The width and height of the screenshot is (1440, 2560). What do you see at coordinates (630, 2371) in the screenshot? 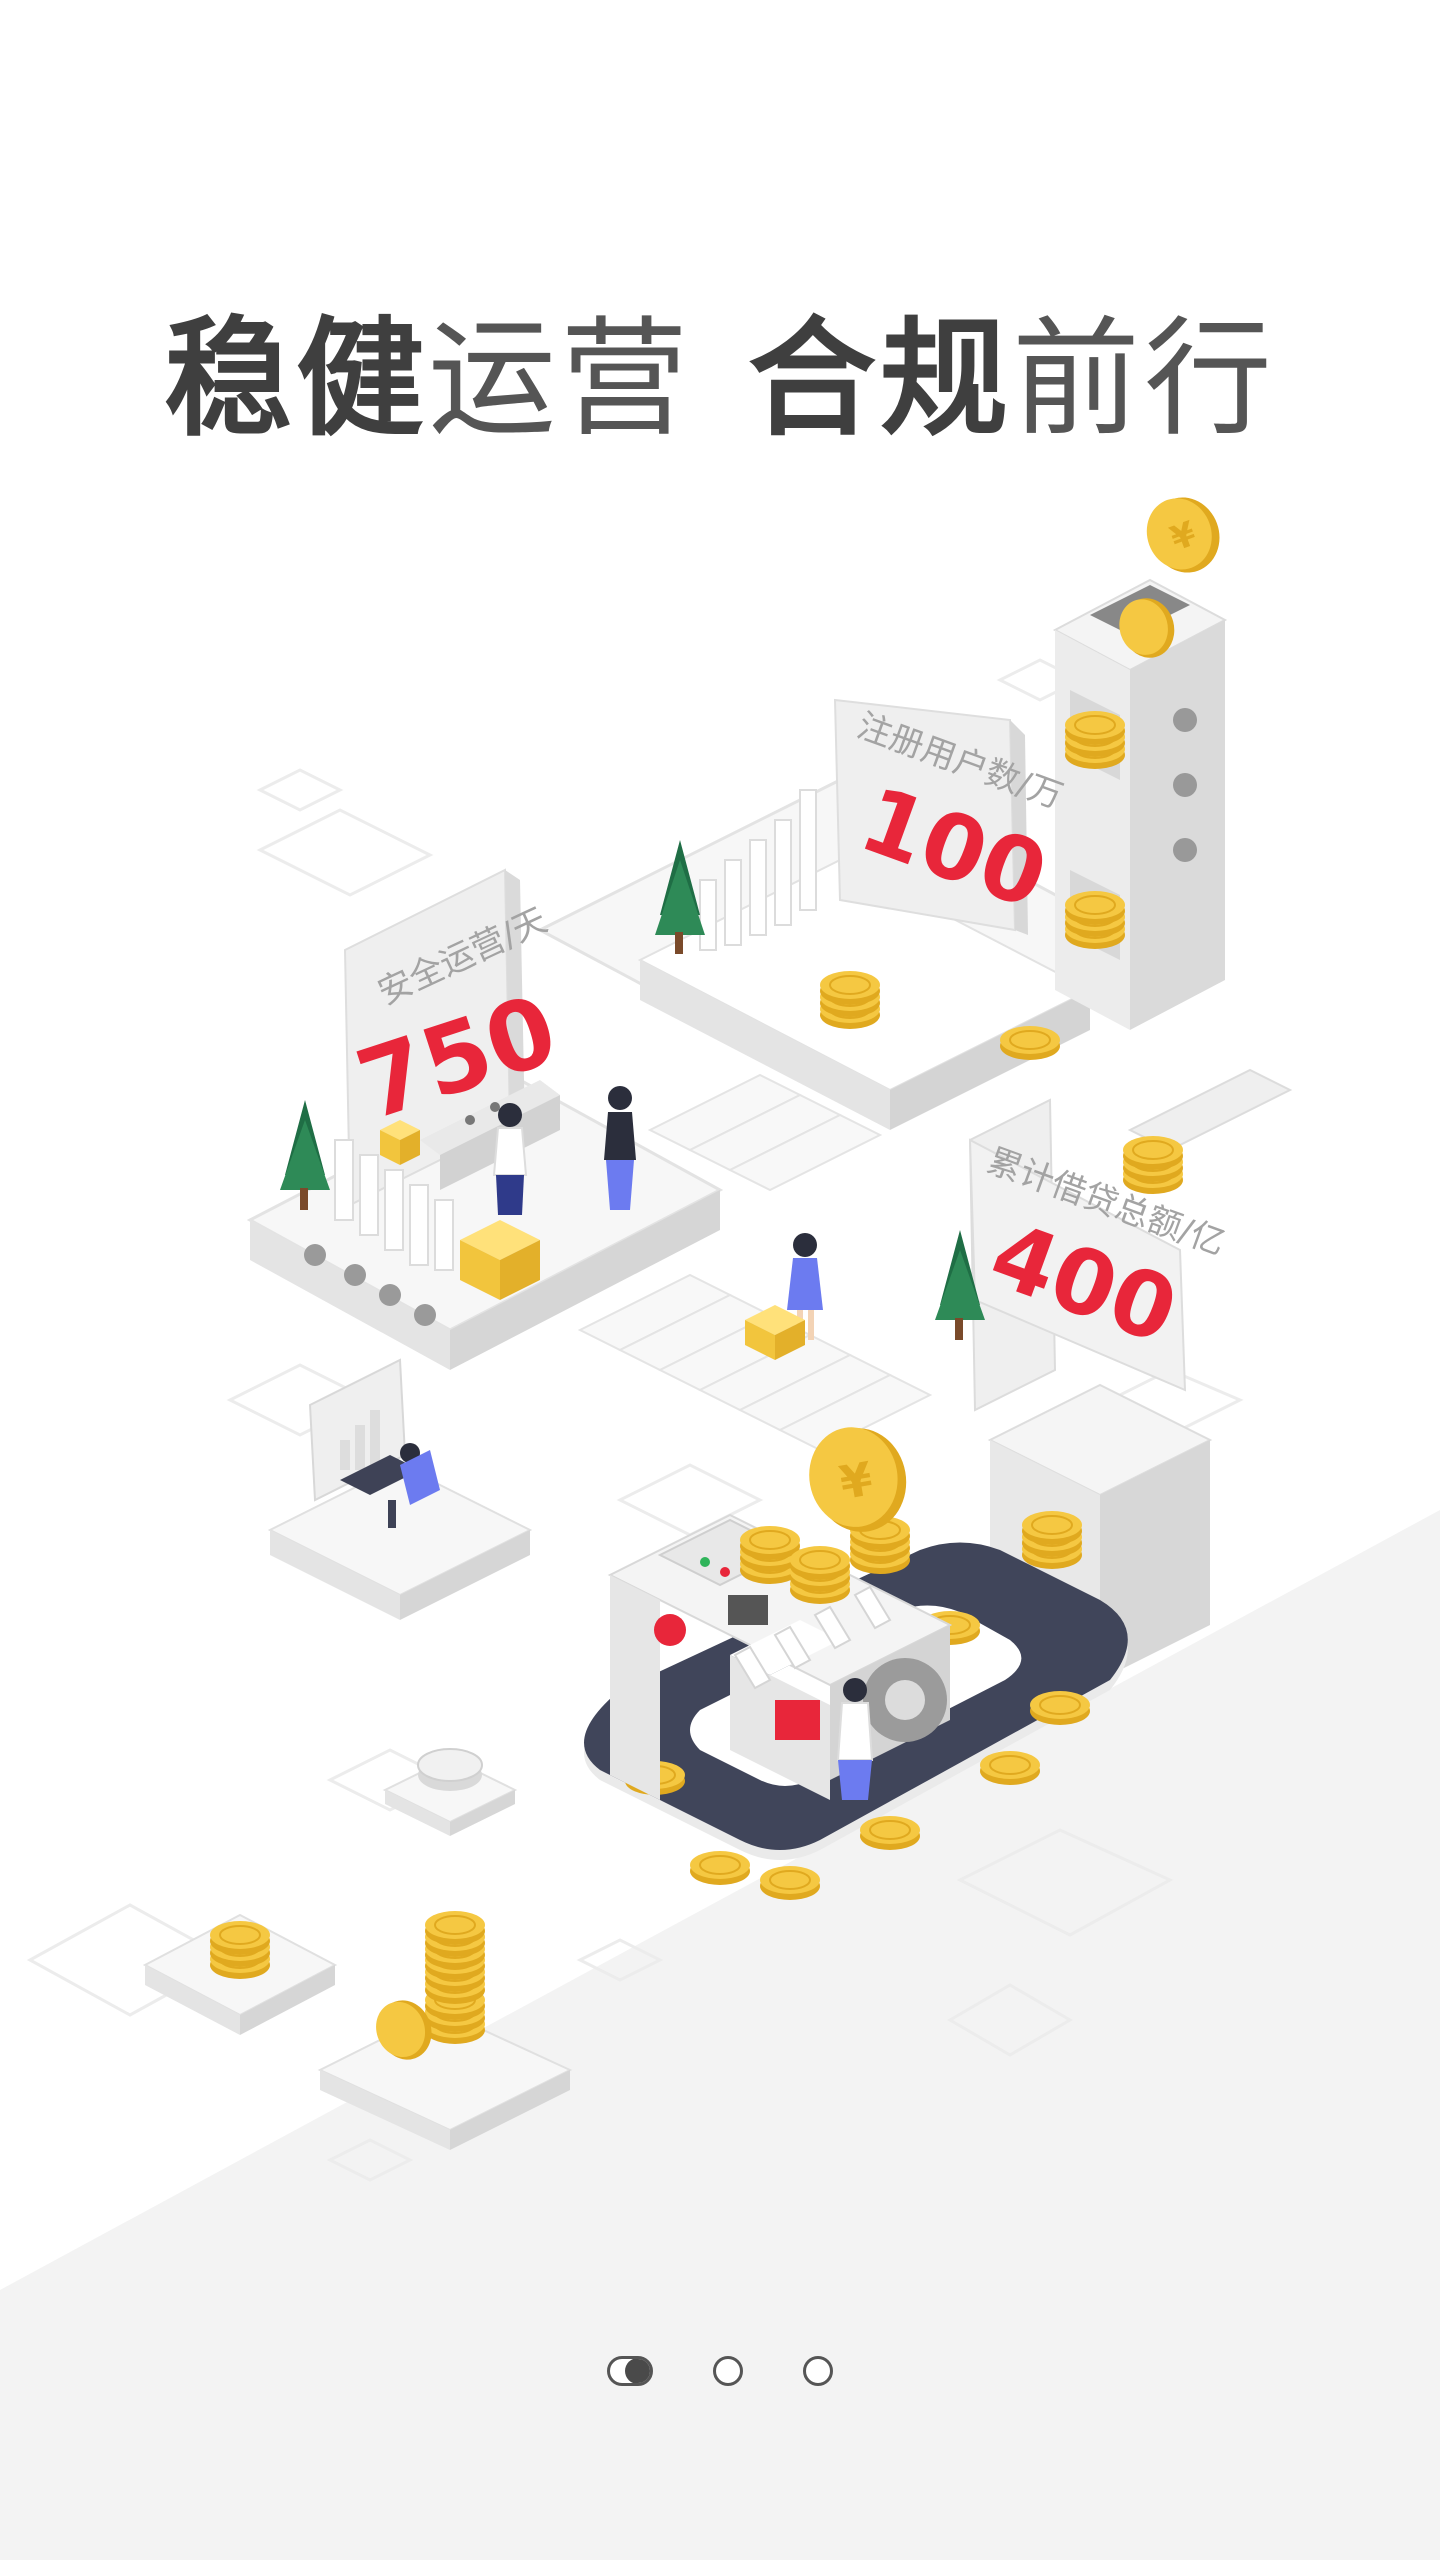
I see `page-dot-1-active` at bounding box center [630, 2371].